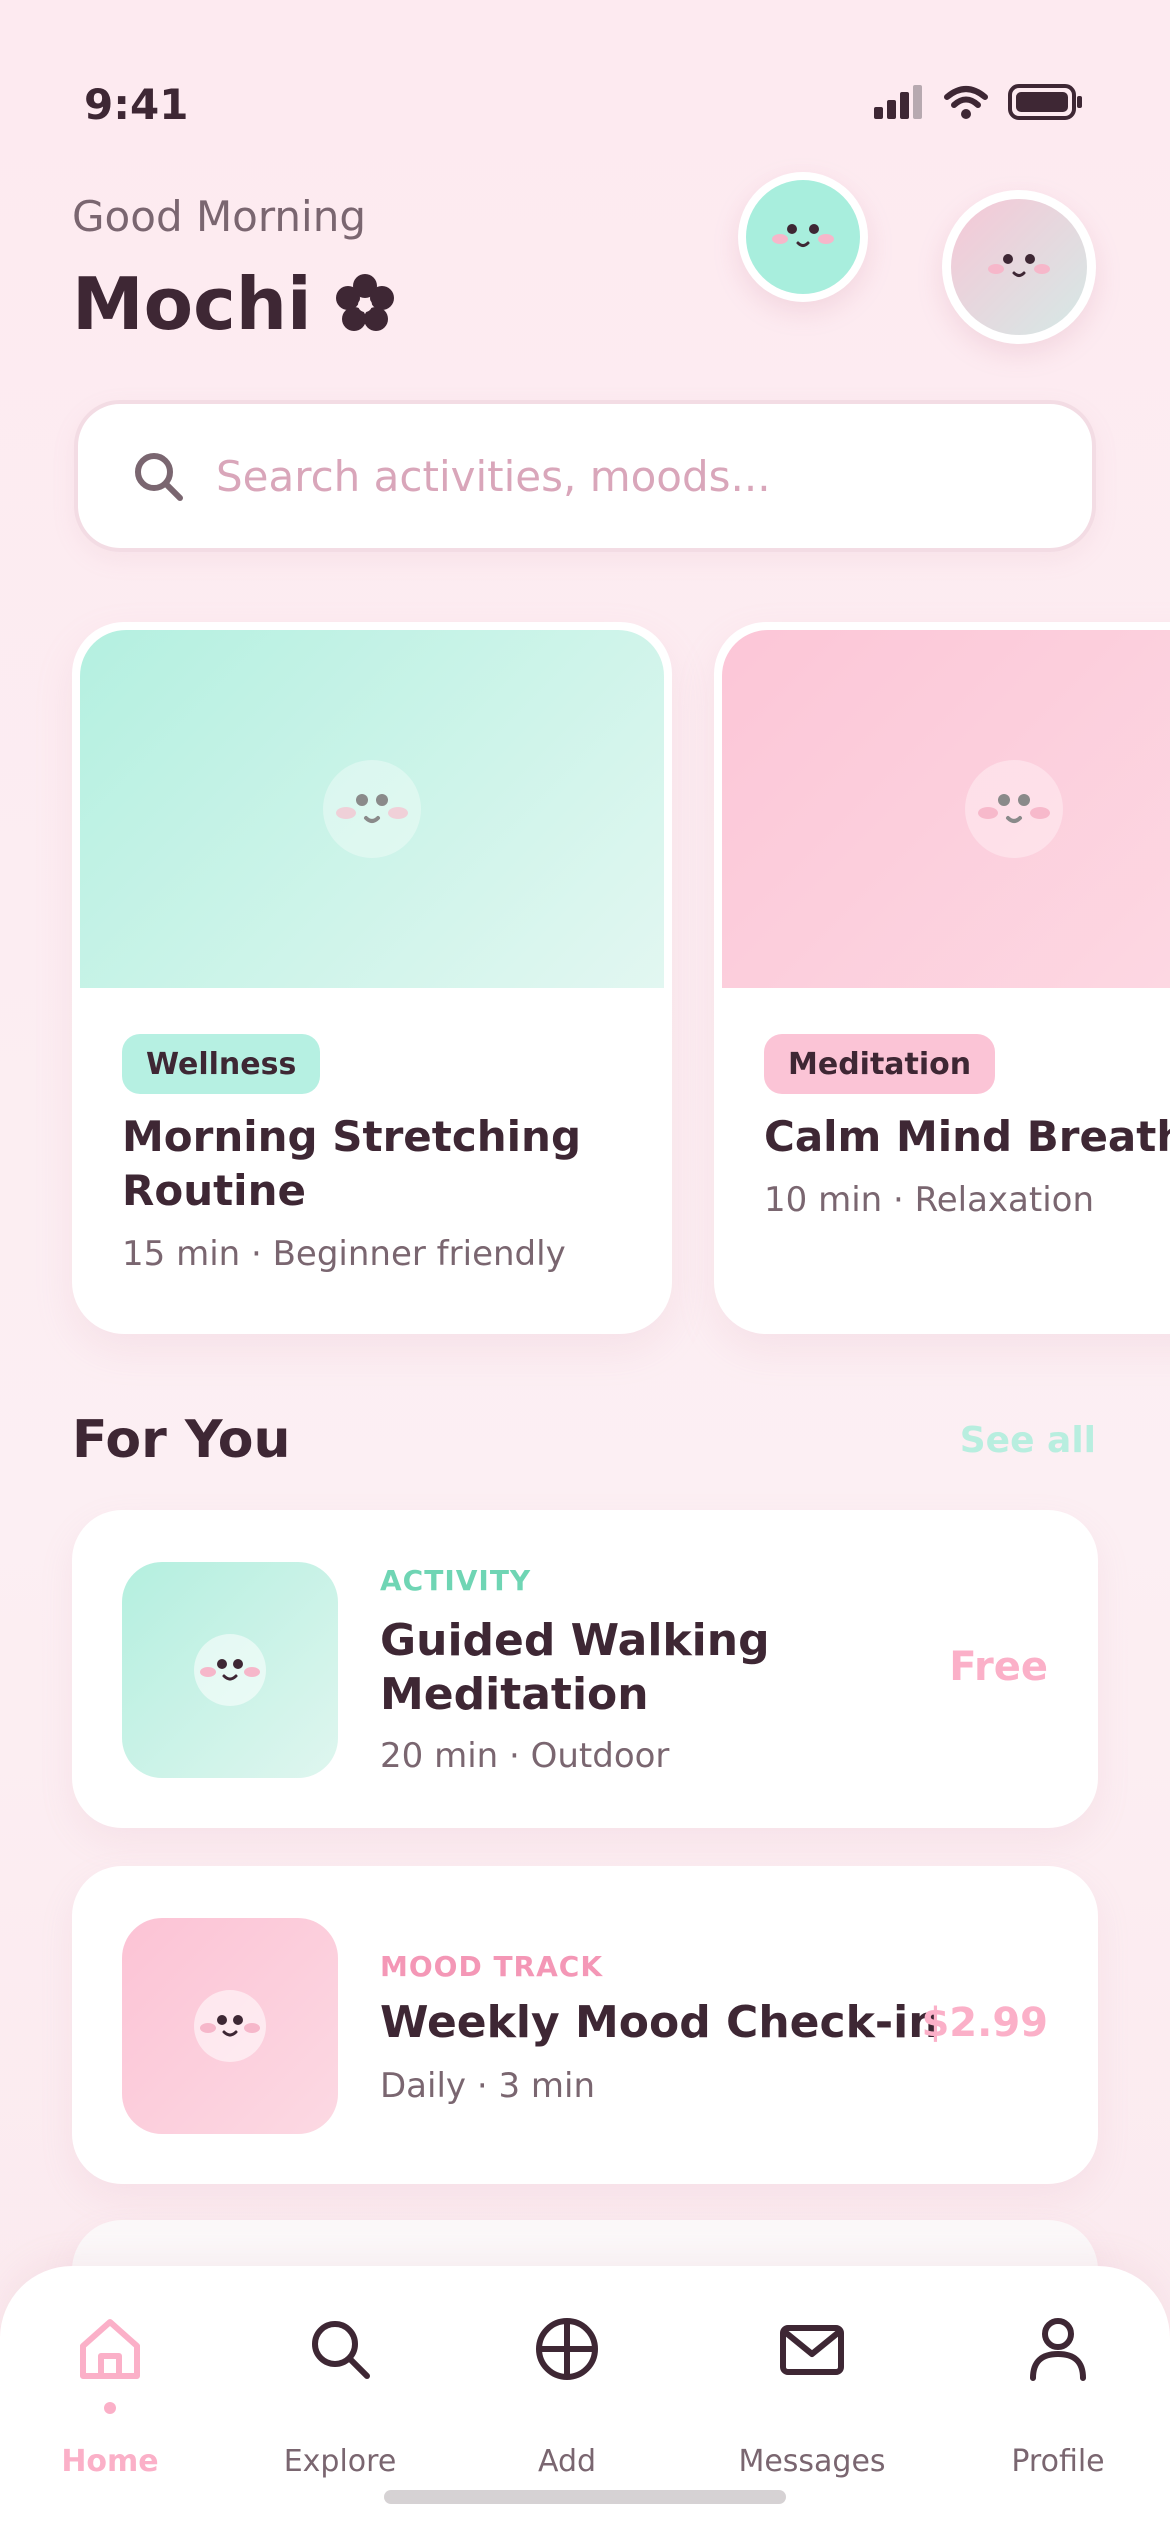  What do you see at coordinates (219, 216) in the screenshot?
I see `greeting-text: Good Morning` at bounding box center [219, 216].